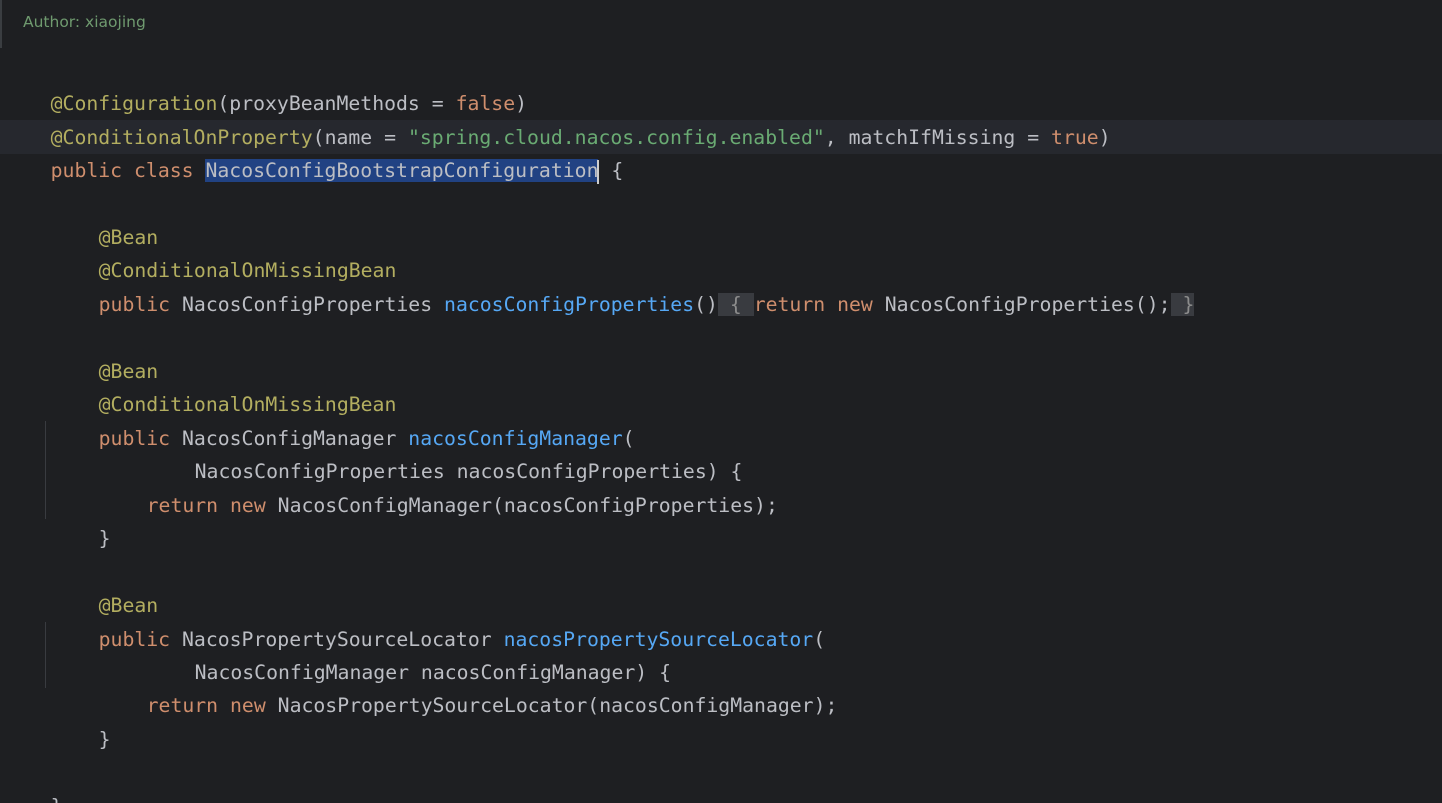 This screenshot has height=803, width=1442. I want to click on keyword: public, so click(140, 304).